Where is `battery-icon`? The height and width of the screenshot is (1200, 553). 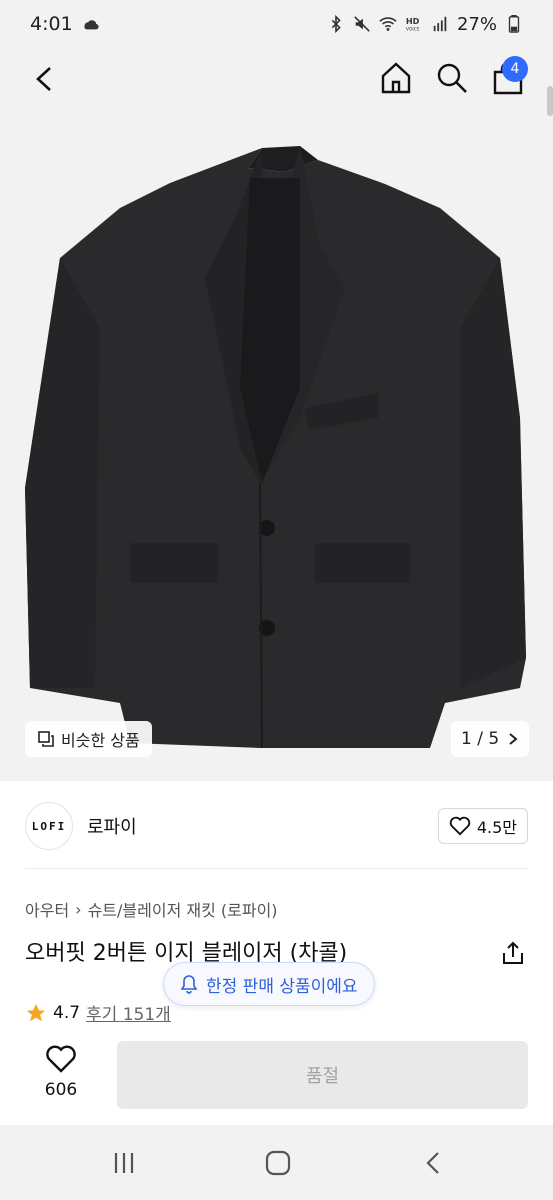
battery-icon is located at coordinates (514, 24).